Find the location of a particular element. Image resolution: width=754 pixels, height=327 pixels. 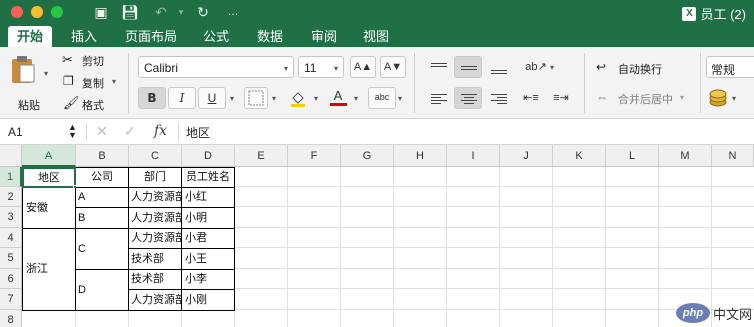

align-right-button is located at coordinates (498, 98).